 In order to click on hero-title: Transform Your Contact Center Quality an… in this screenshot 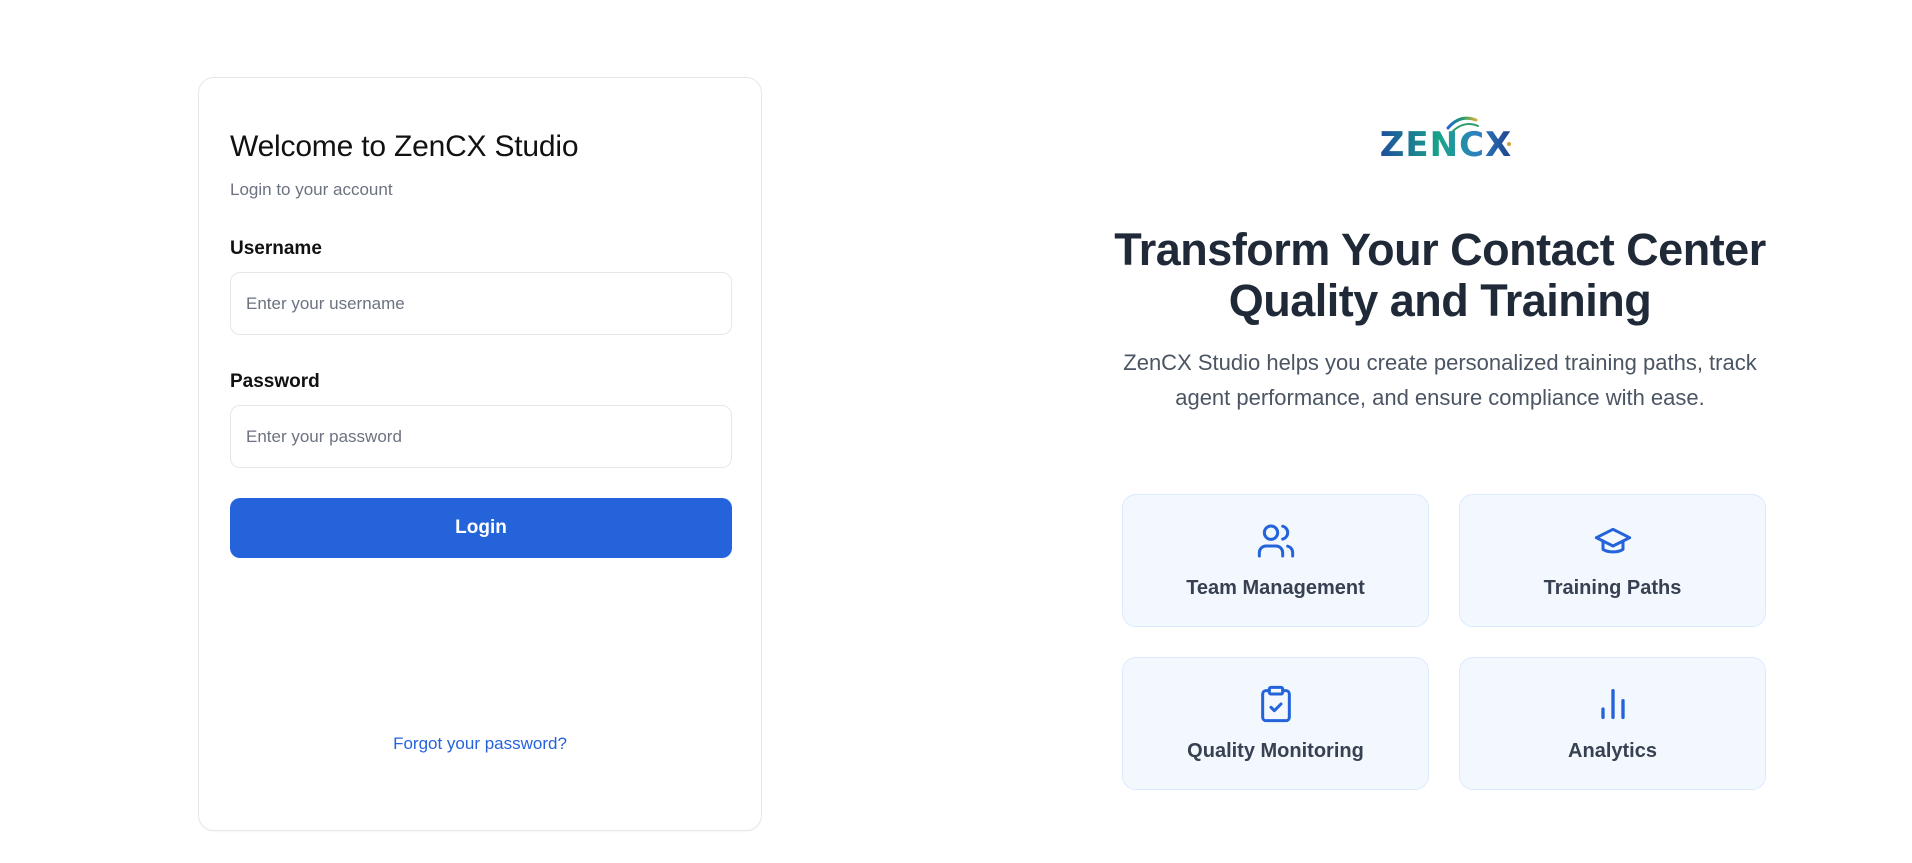, I will do `click(1440, 275)`.